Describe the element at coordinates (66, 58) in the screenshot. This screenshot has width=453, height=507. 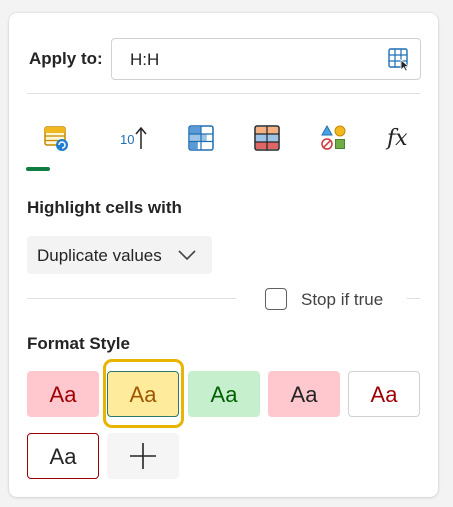
I see `apply-to-label: Apply to:` at that location.